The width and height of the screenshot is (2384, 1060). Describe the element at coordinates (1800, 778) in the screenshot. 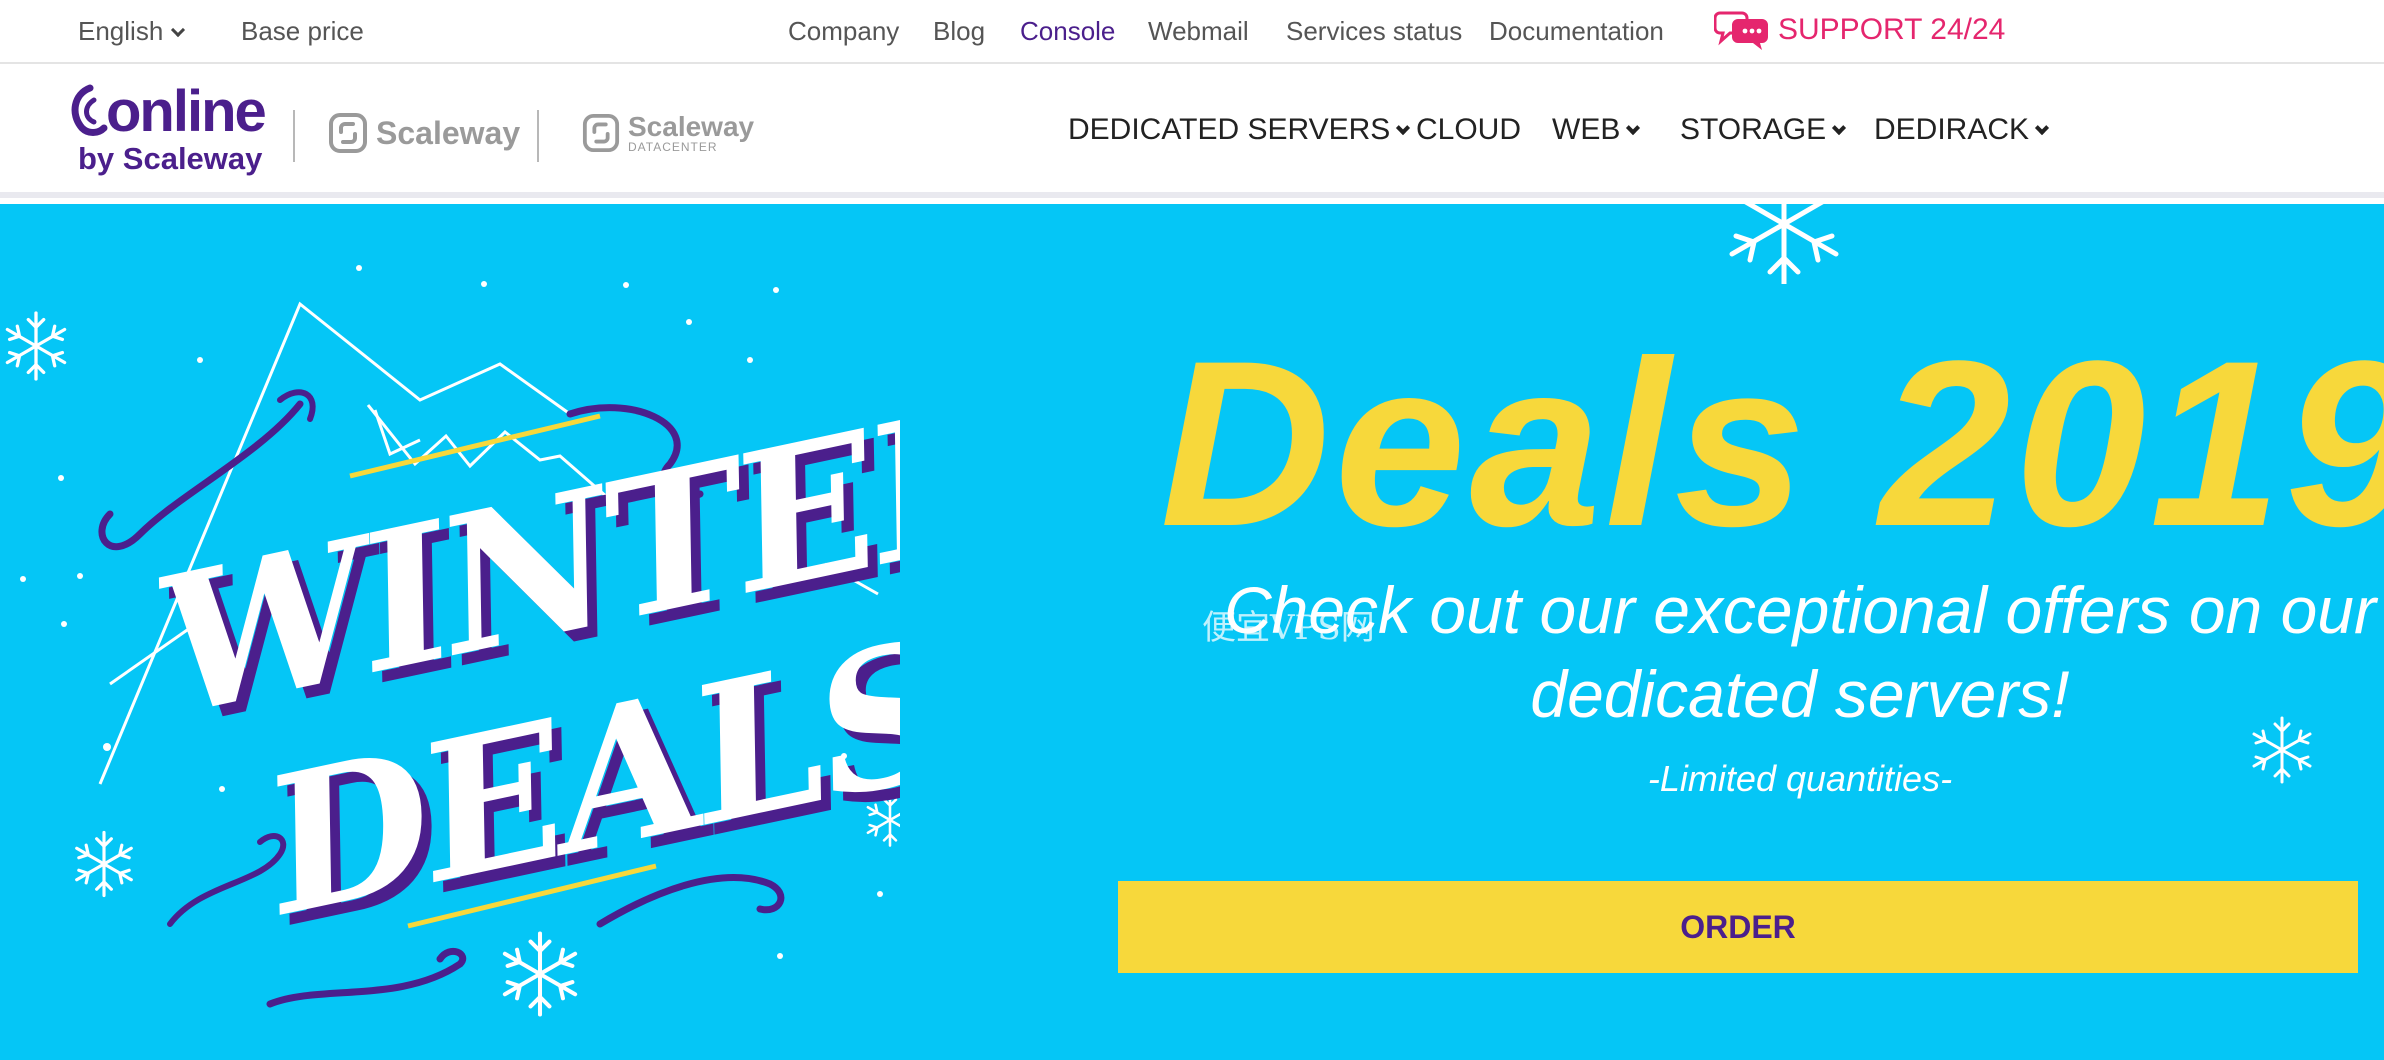

I see `limited-quantities-text: -Limited quantities-` at that location.